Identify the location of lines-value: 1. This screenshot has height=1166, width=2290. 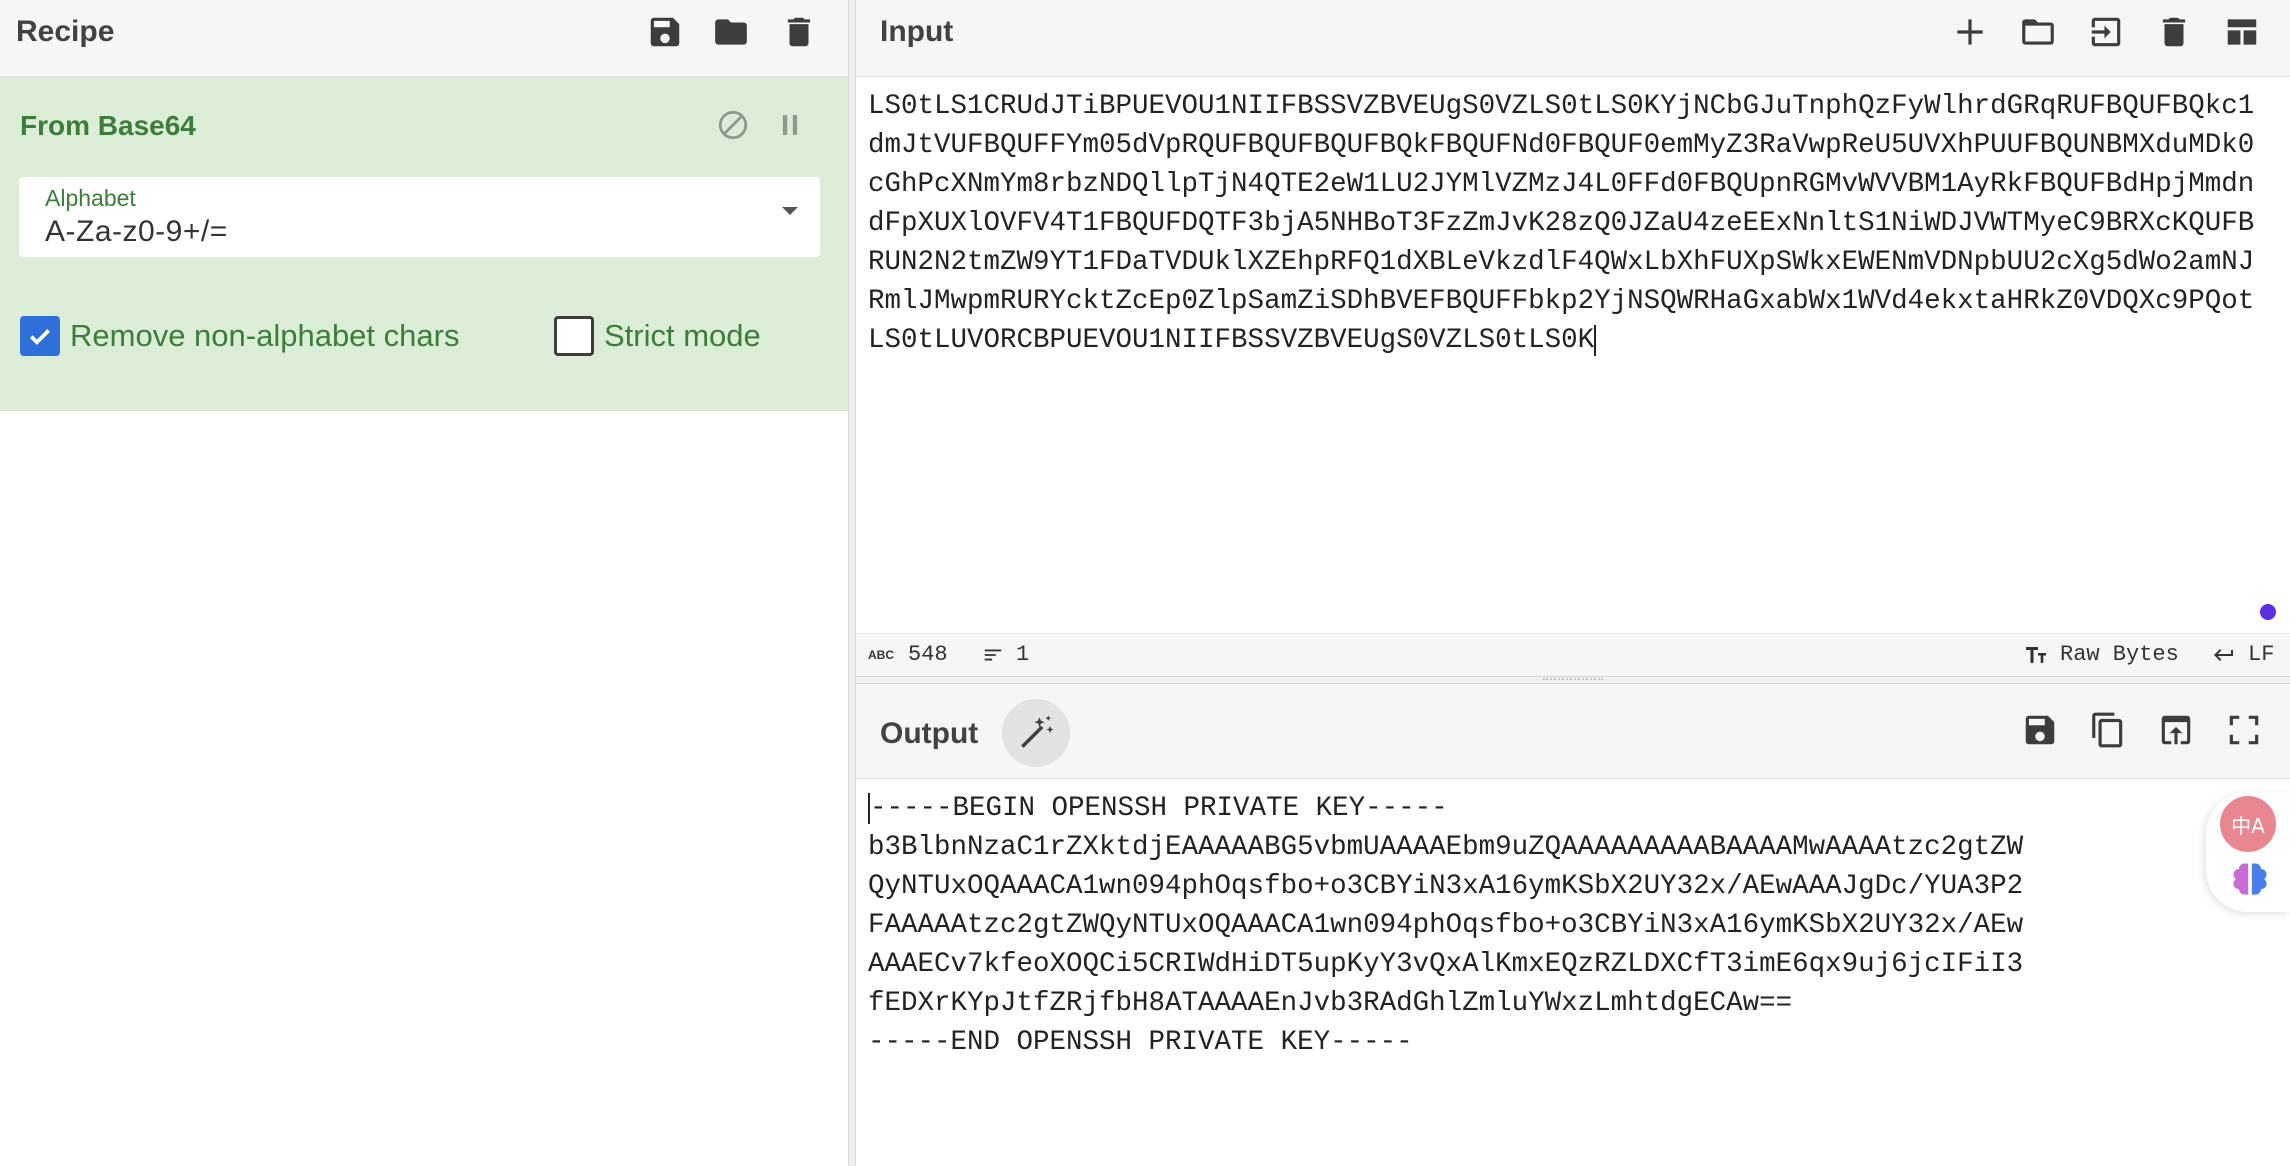
(1023, 654).